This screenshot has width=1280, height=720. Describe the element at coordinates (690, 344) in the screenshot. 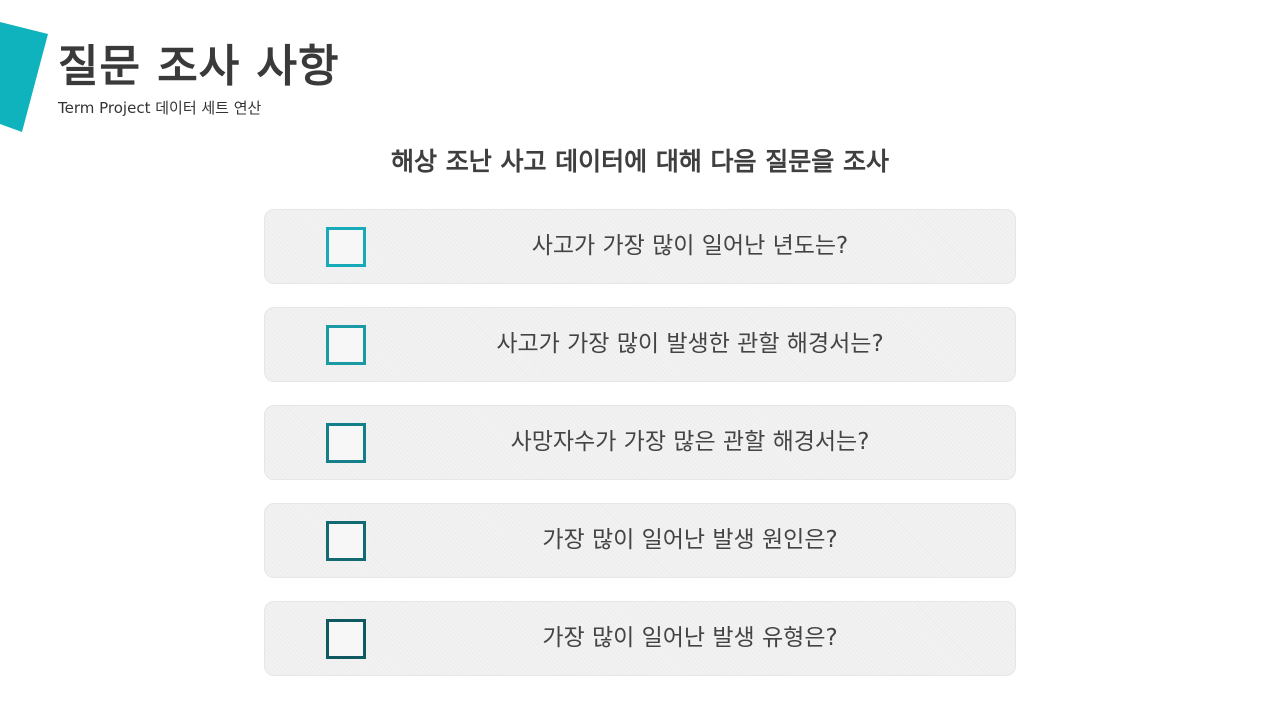

I see `question-label: 사고가 가장 많이 발생한 관할 해경서는?` at that location.